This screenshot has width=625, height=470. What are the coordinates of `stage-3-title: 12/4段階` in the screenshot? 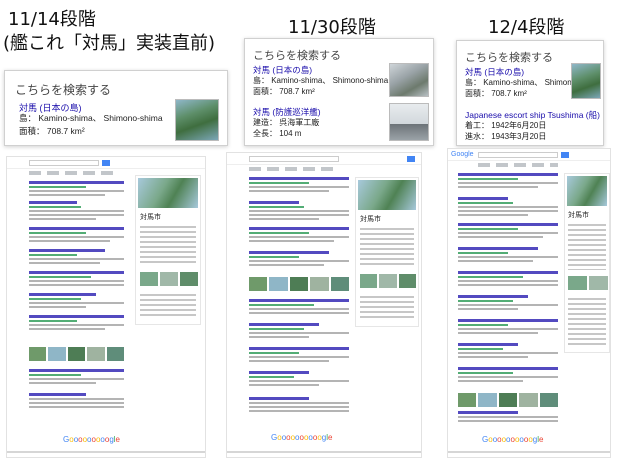 It's located at (526, 27).